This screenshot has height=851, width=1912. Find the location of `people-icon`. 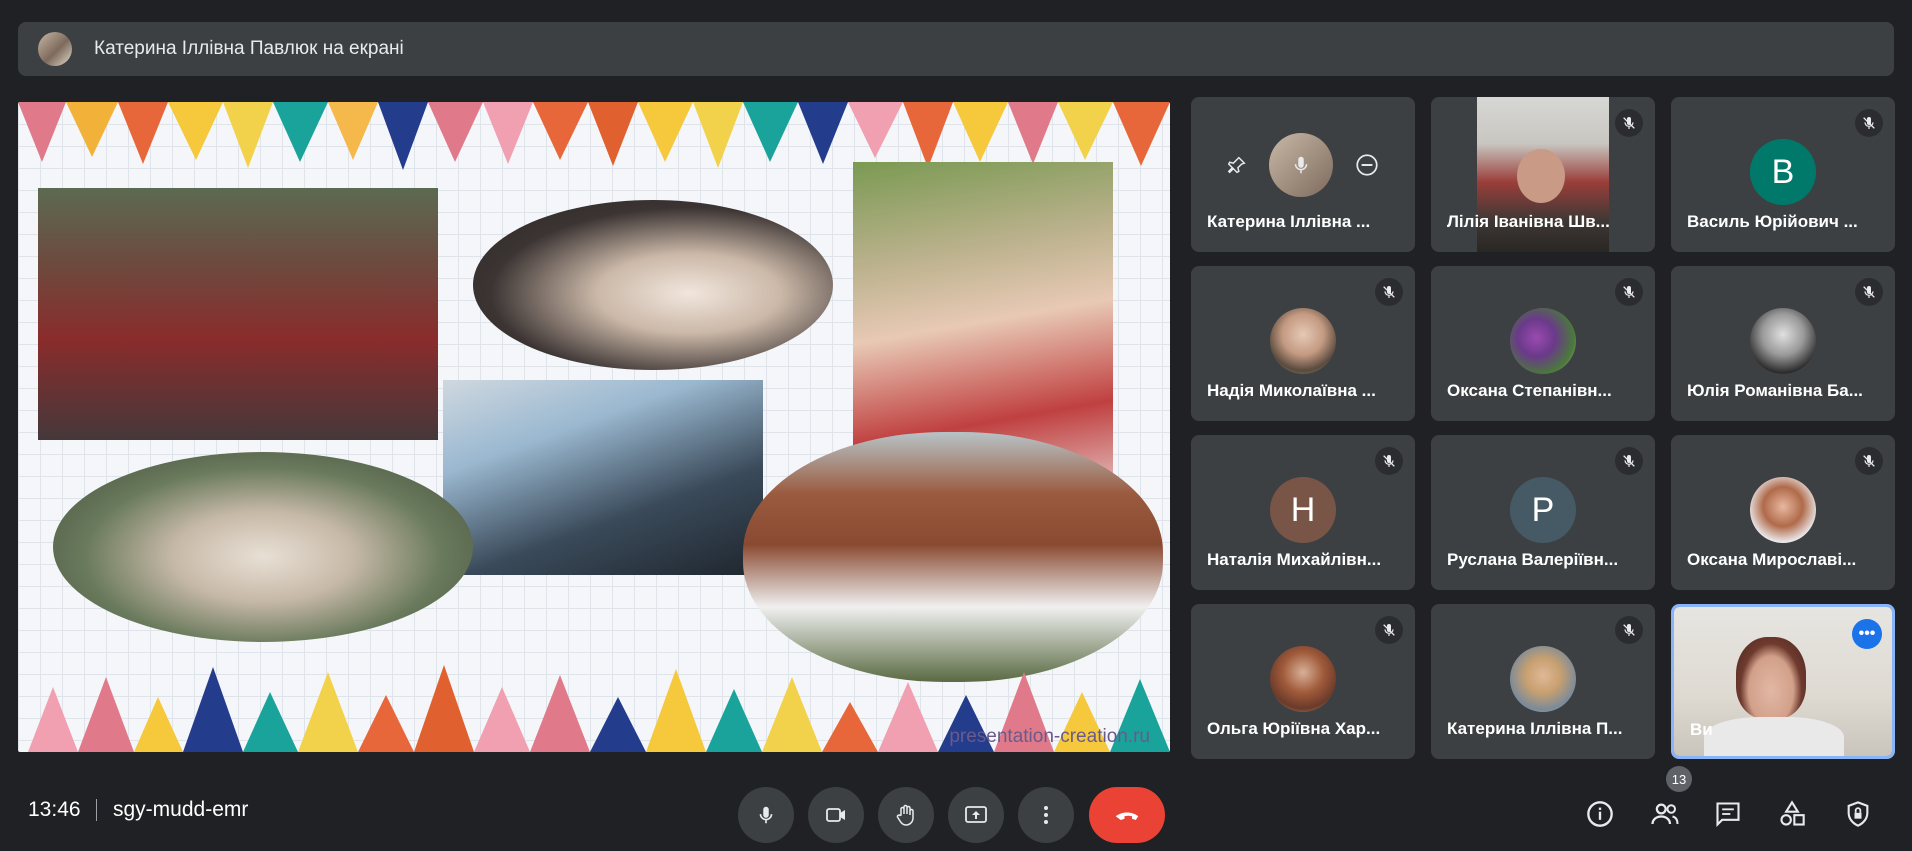

people-icon is located at coordinates (1665, 814).